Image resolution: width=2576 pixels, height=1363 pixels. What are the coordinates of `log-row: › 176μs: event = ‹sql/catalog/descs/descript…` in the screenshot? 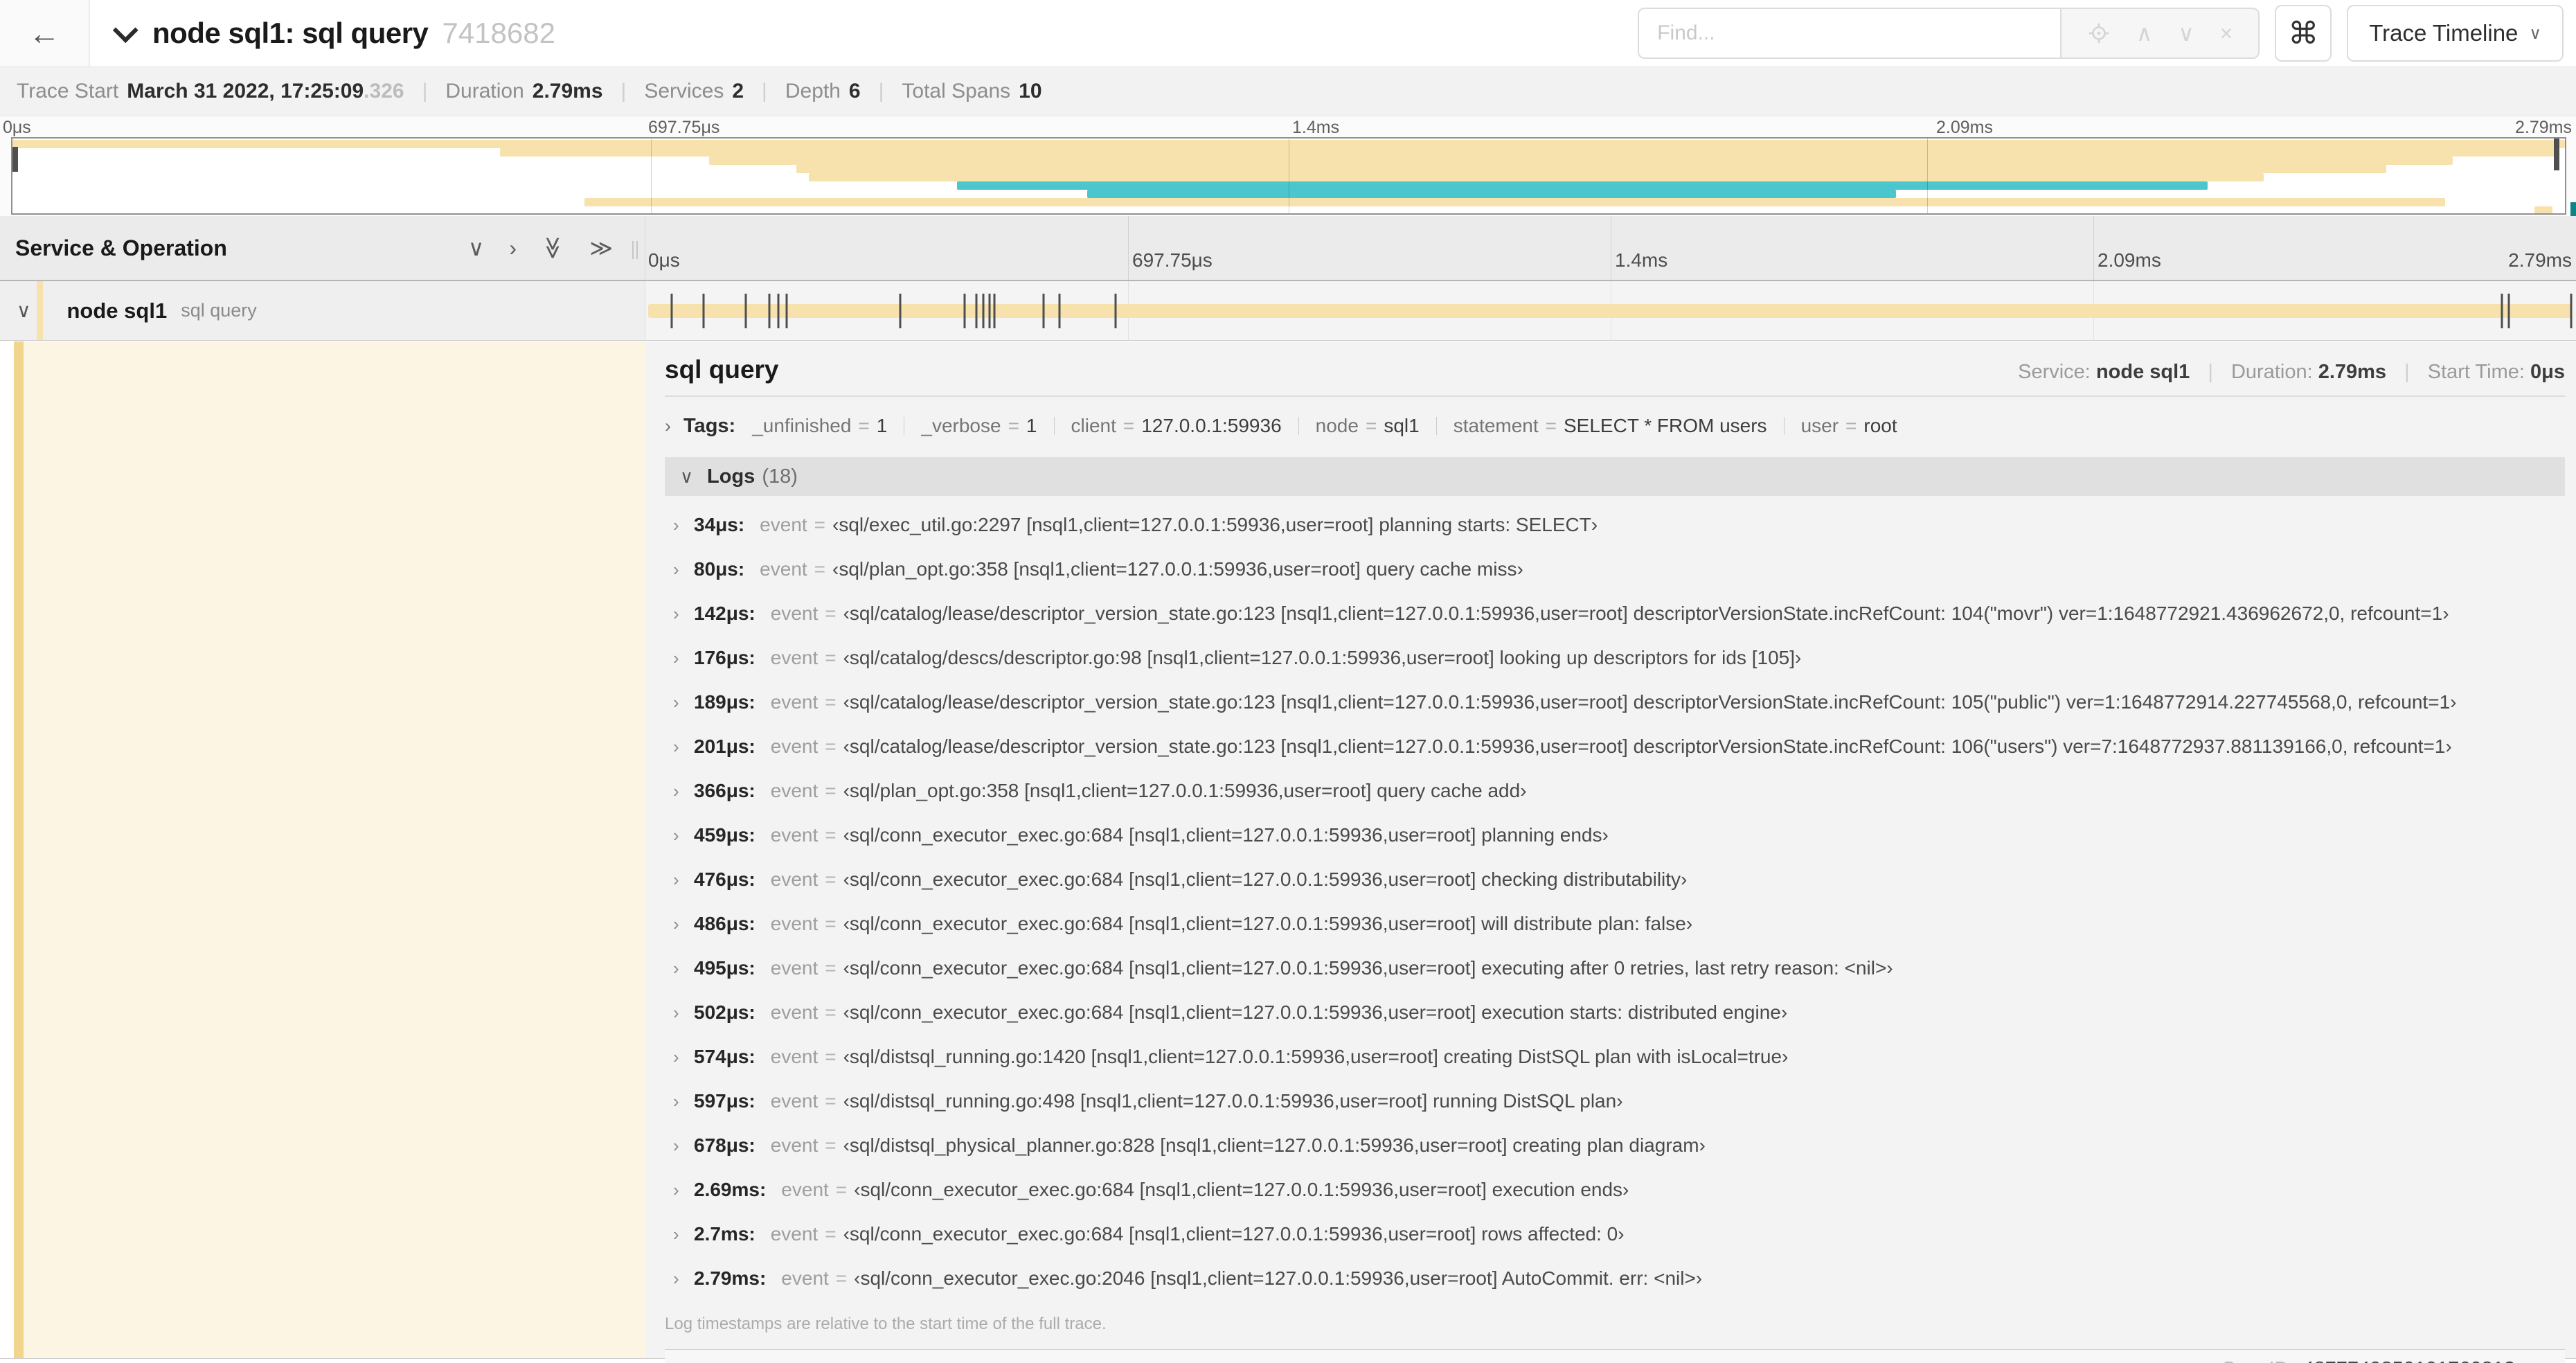 It's located at (1619, 658).